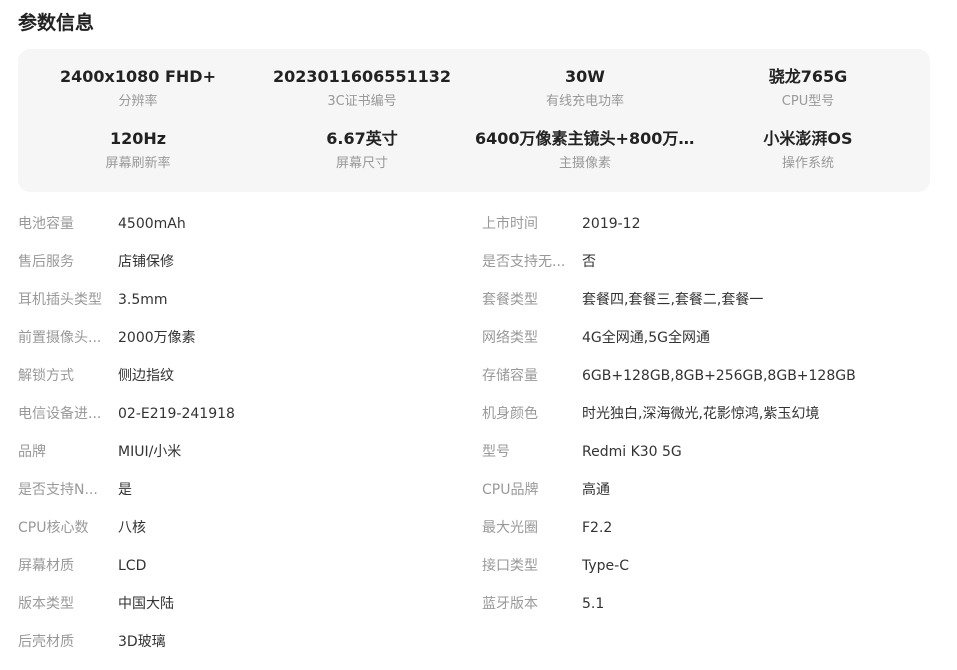  I want to click on spec-value: 4G全网通,5G全网通, so click(646, 338).